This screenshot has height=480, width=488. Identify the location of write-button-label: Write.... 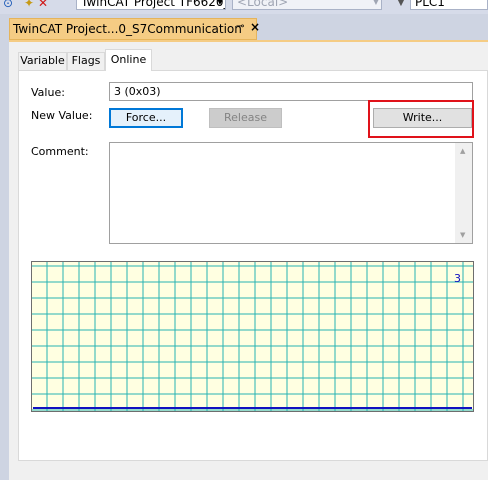
(422, 117).